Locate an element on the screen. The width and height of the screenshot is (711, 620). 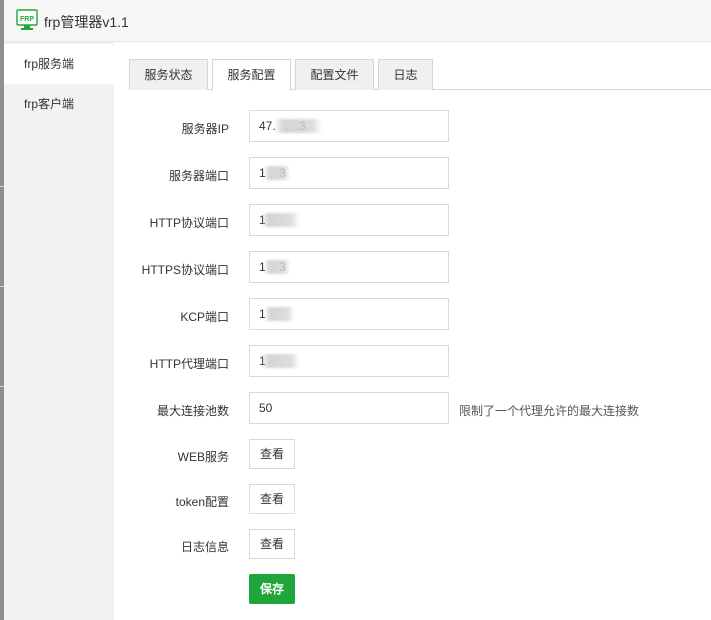
server-port-label: 服务器端口 is located at coordinates (198, 176).